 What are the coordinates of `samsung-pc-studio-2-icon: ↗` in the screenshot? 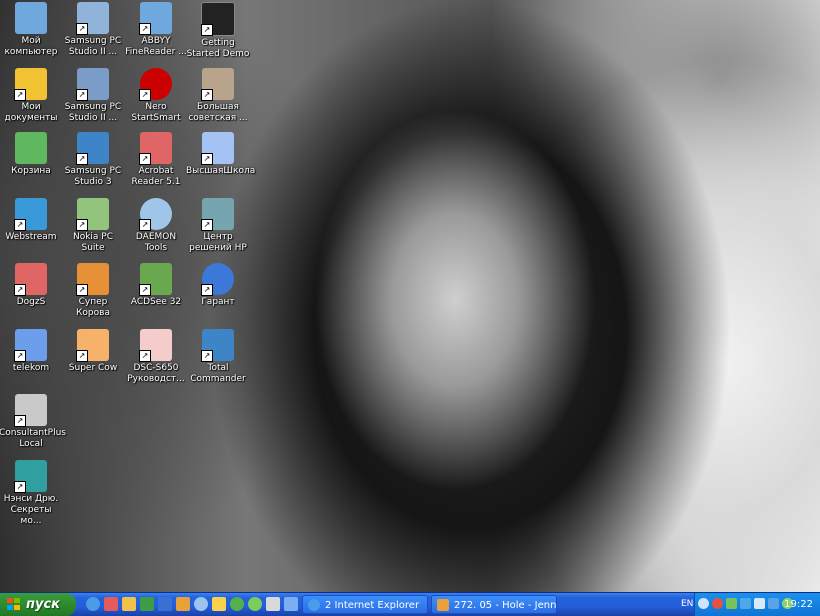 It's located at (92, 84).